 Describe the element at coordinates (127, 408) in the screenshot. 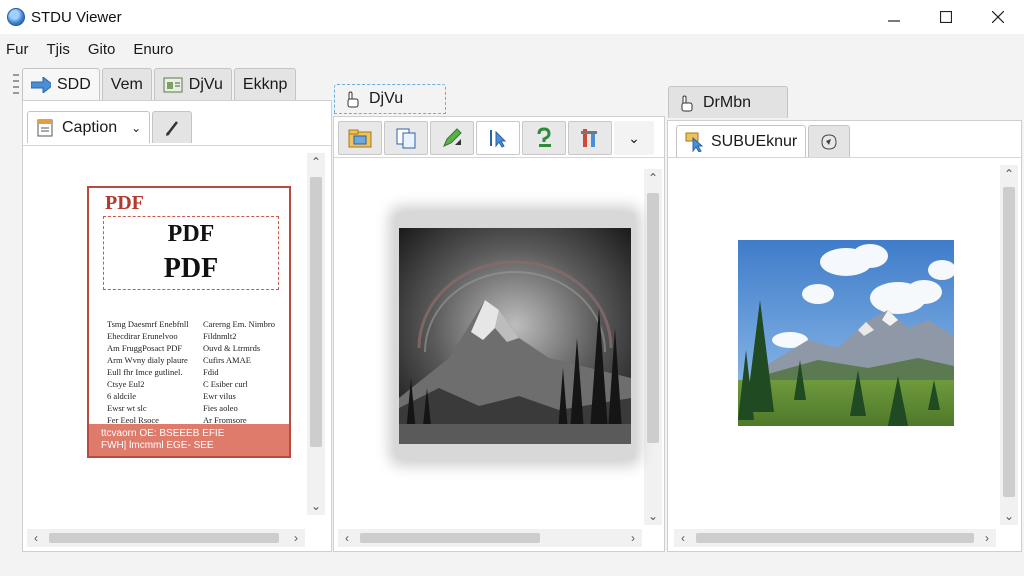

I see `pdf-line: Ewsr wt slc` at that location.